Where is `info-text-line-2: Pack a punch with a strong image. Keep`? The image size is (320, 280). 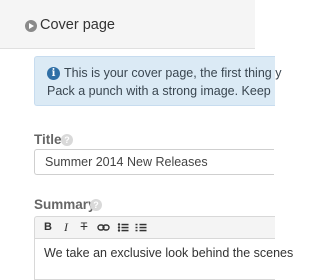 info-text-line-2: Pack a punch with a strong image. Keep is located at coordinates (159, 91).